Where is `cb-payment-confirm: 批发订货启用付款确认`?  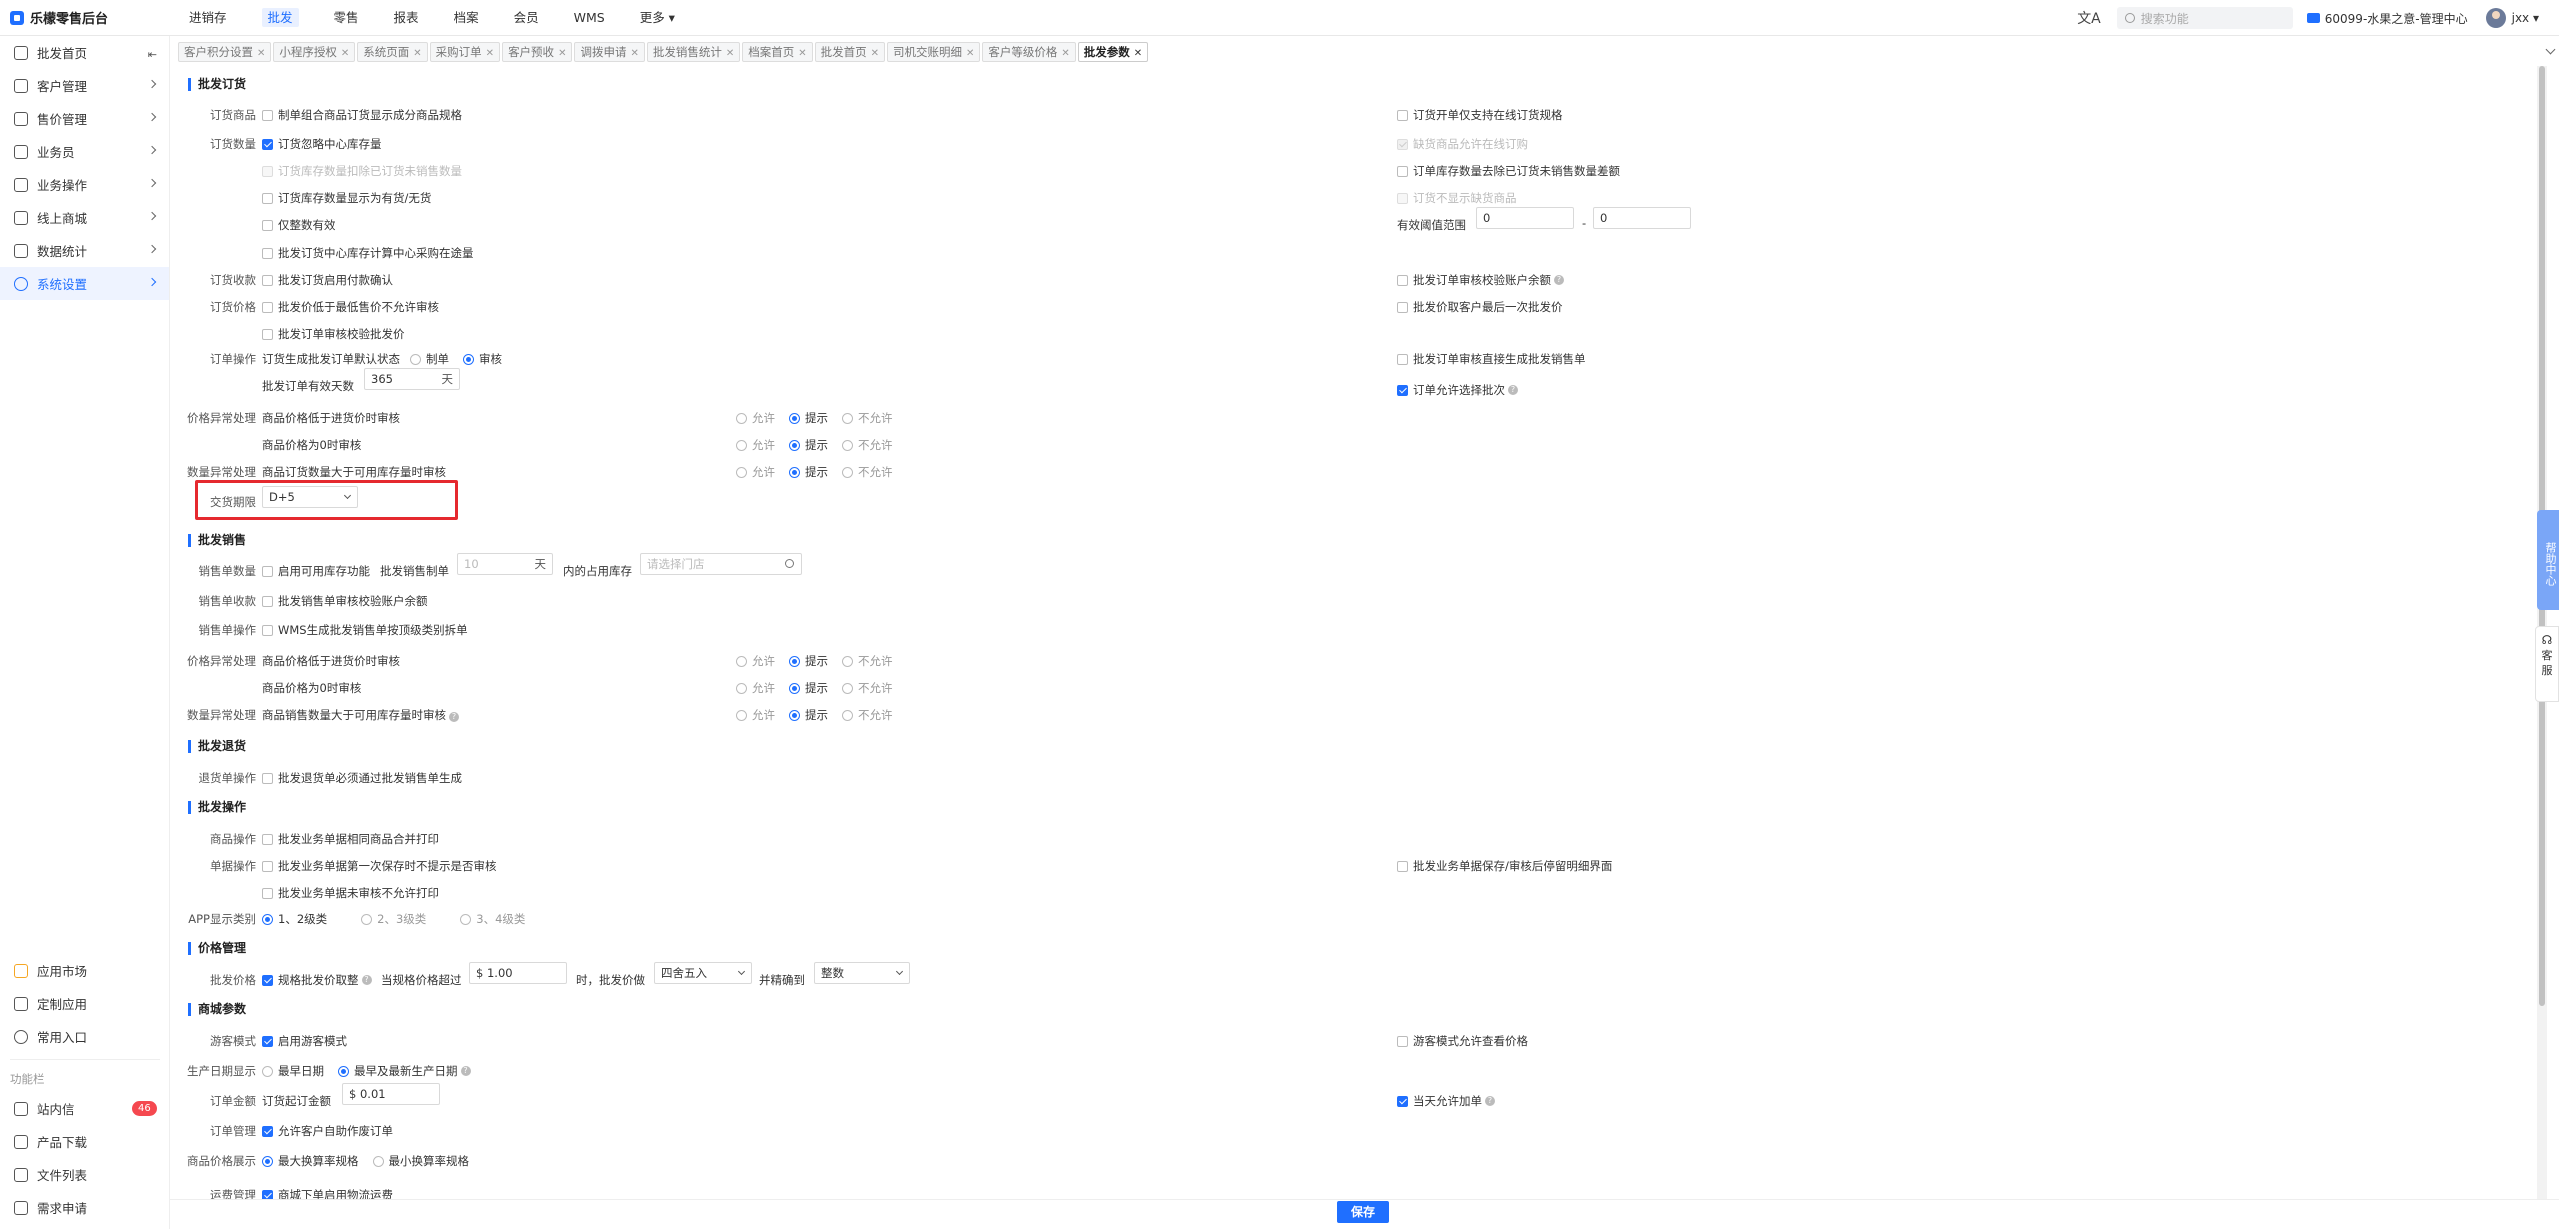 cb-payment-confirm: 批发订货启用付款确认 is located at coordinates (327, 280).